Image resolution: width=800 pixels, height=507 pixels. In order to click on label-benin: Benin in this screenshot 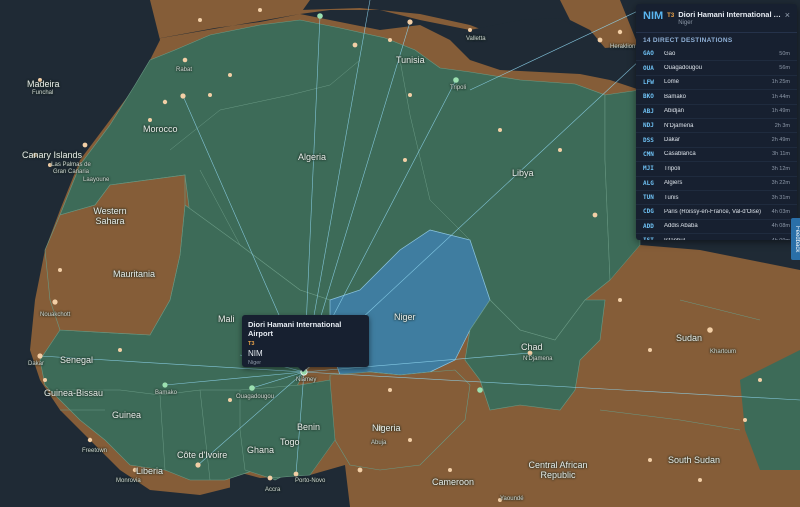, I will do `click(309, 427)`.